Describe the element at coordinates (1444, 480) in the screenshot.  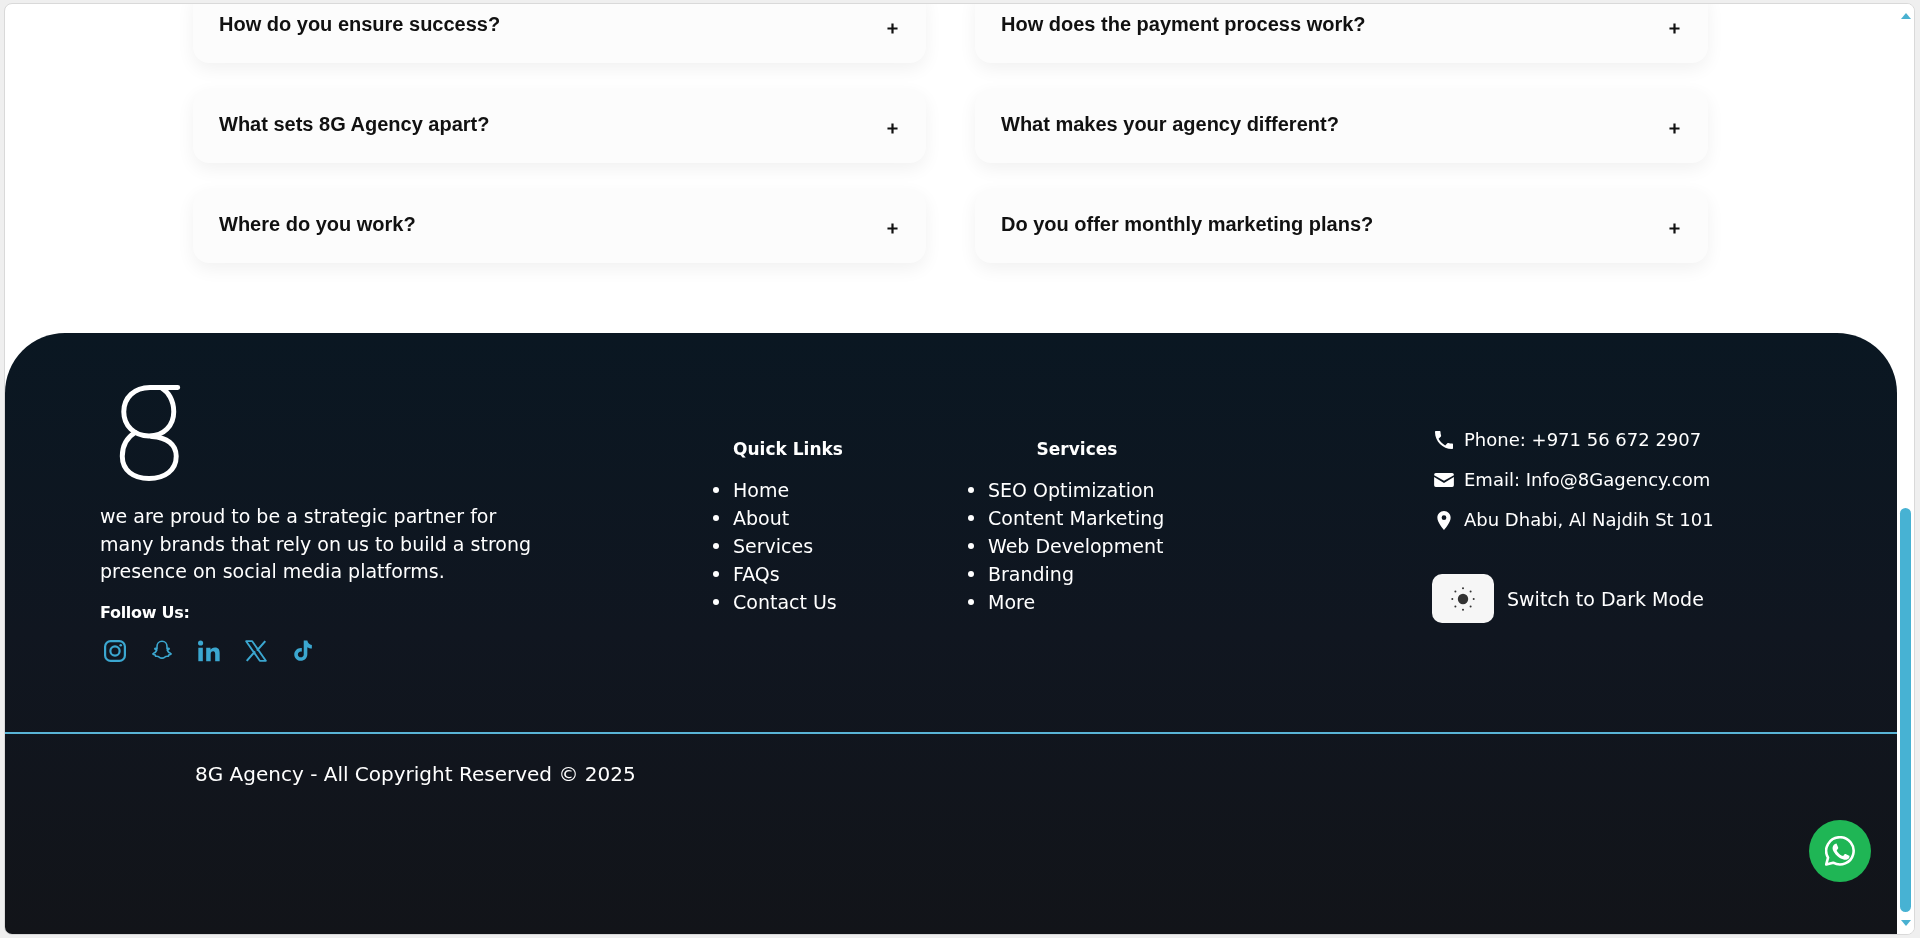
I see `envelope-icon` at that location.